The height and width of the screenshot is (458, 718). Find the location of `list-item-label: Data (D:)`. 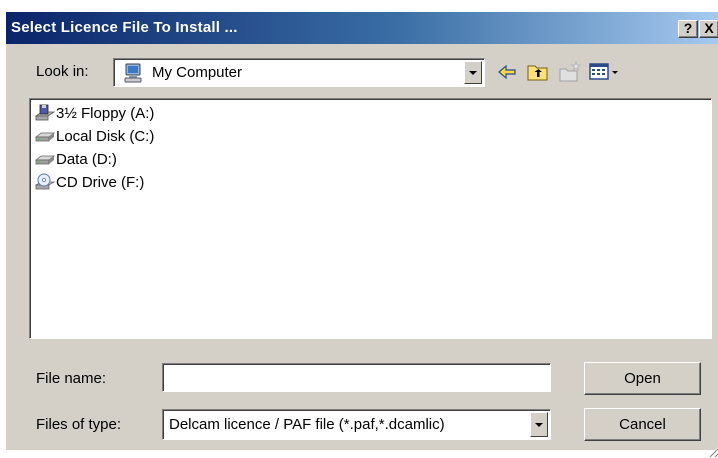

list-item-label: Data (D:) is located at coordinates (86, 159).